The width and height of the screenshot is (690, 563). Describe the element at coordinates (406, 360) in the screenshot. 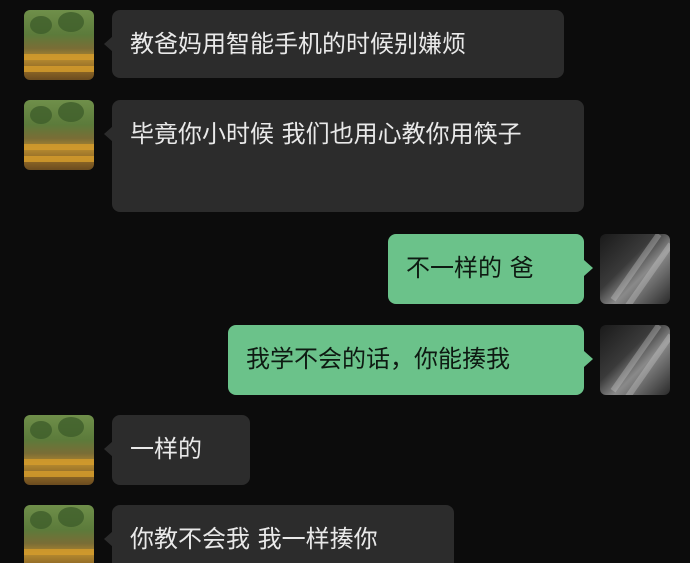

I see `message-bubble: 我学不会的话，你能揍我` at that location.